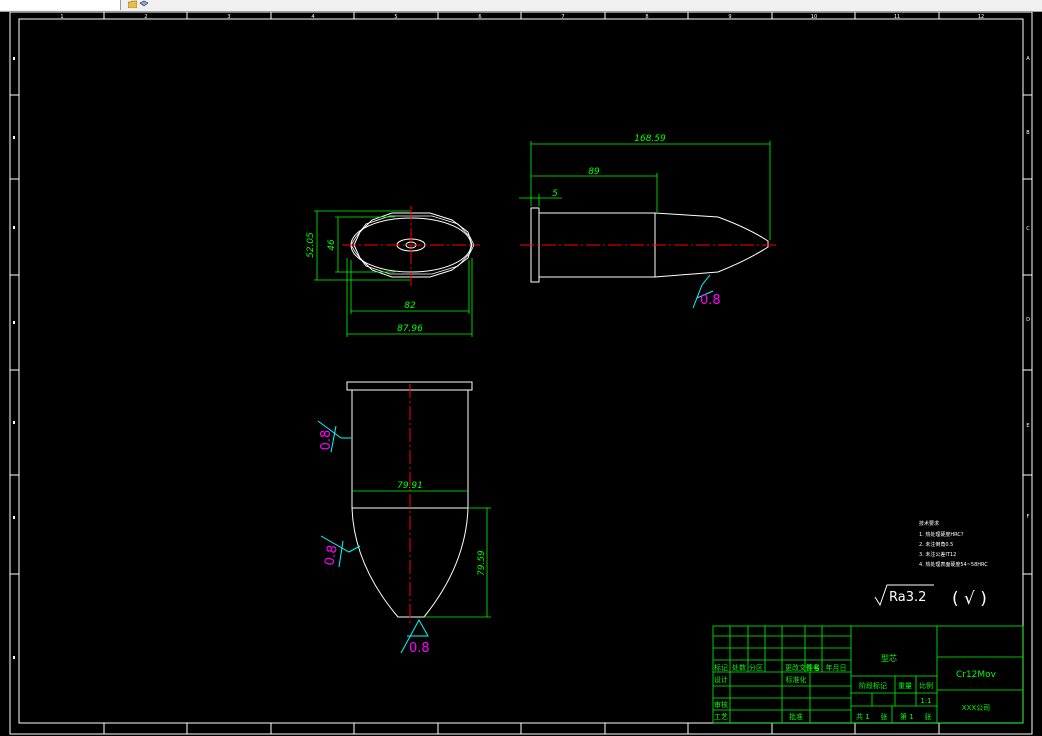  Describe the element at coordinates (863, 716) in the screenshot. I see `sheets-total: 共 1` at that location.